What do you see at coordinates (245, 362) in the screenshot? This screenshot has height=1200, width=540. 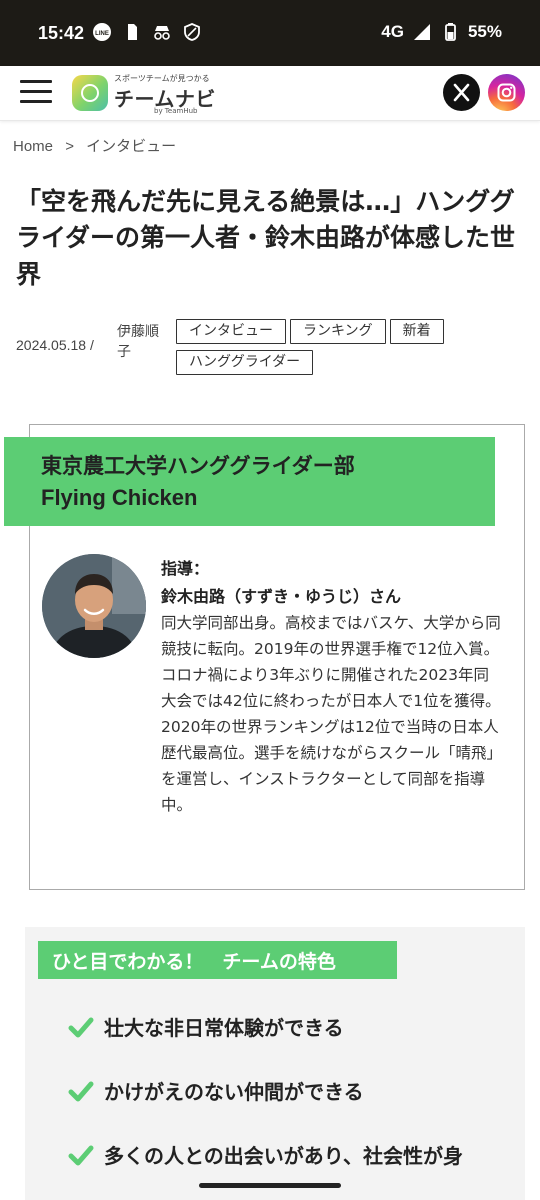 I see `tag-hang-glider: ハンググライダー` at bounding box center [245, 362].